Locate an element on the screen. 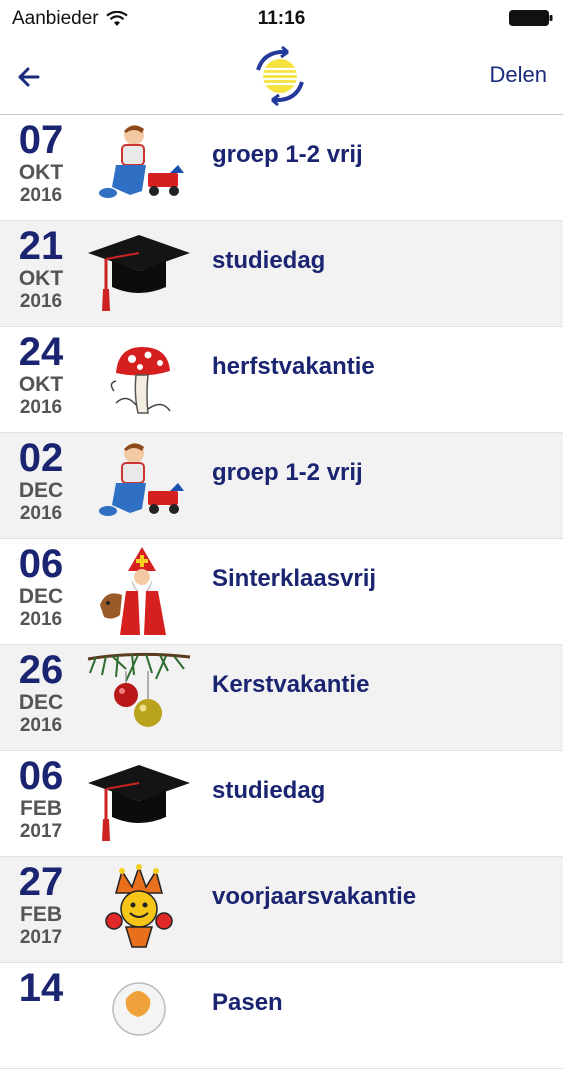 The image size is (563, 1069). event-date: 07 OKT 2016 is located at coordinates (41, 163).